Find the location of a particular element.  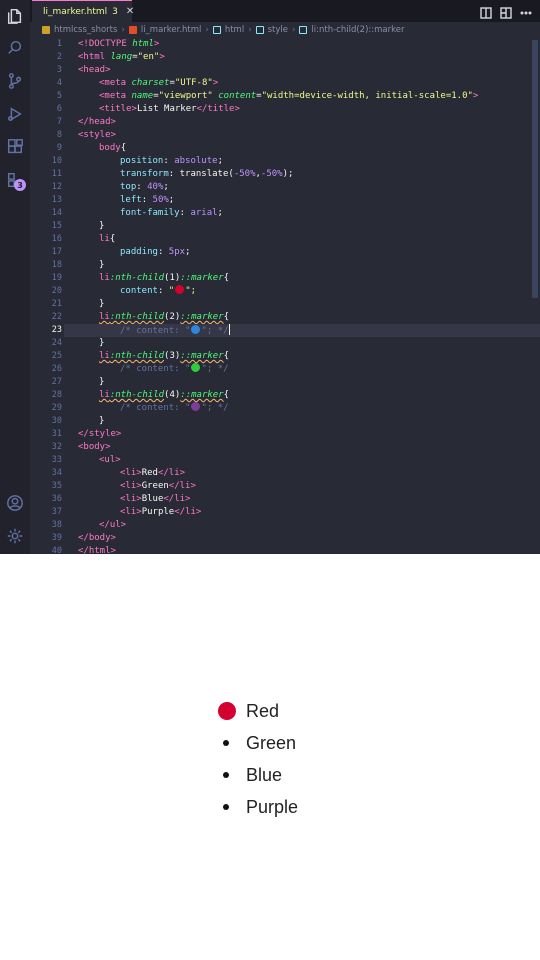

code-line: li{ is located at coordinates (107, 239).